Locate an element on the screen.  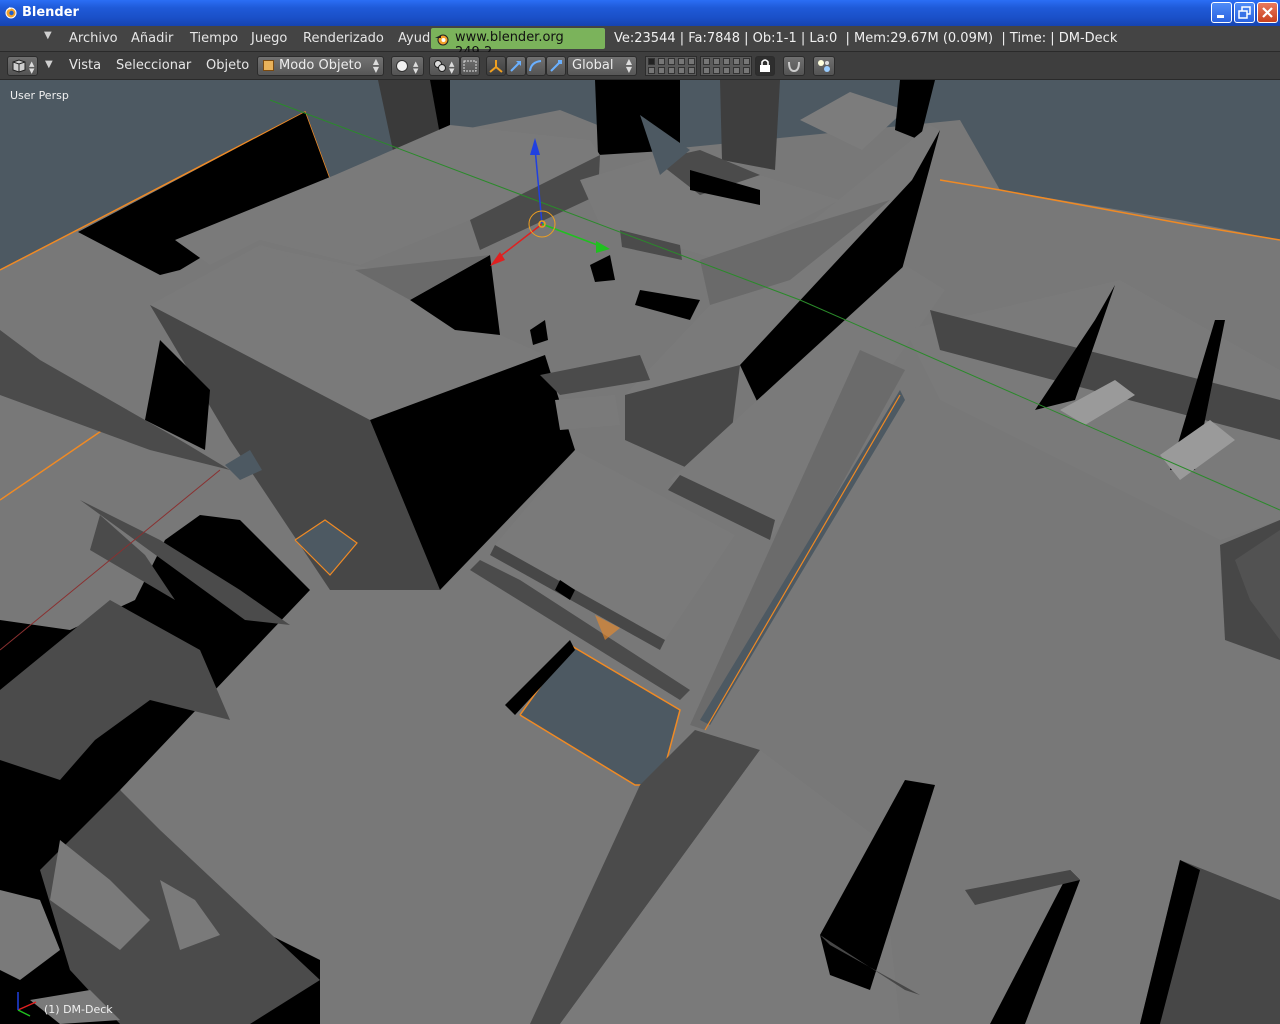
snap-button is located at coordinates (794, 66).